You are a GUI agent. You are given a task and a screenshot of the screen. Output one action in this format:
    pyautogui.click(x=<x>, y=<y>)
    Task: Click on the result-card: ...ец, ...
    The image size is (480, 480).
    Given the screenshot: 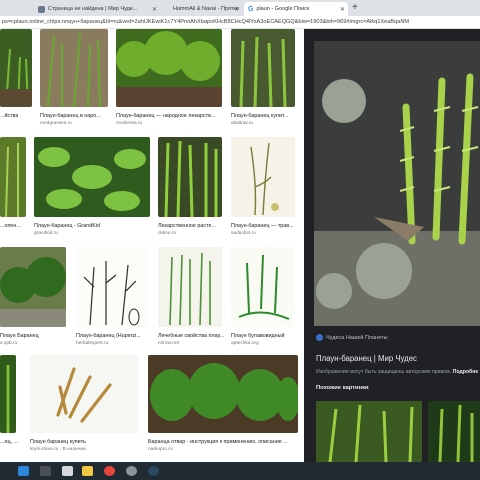 What is the action you would take?
    pyautogui.click(x=9, y=408)
    